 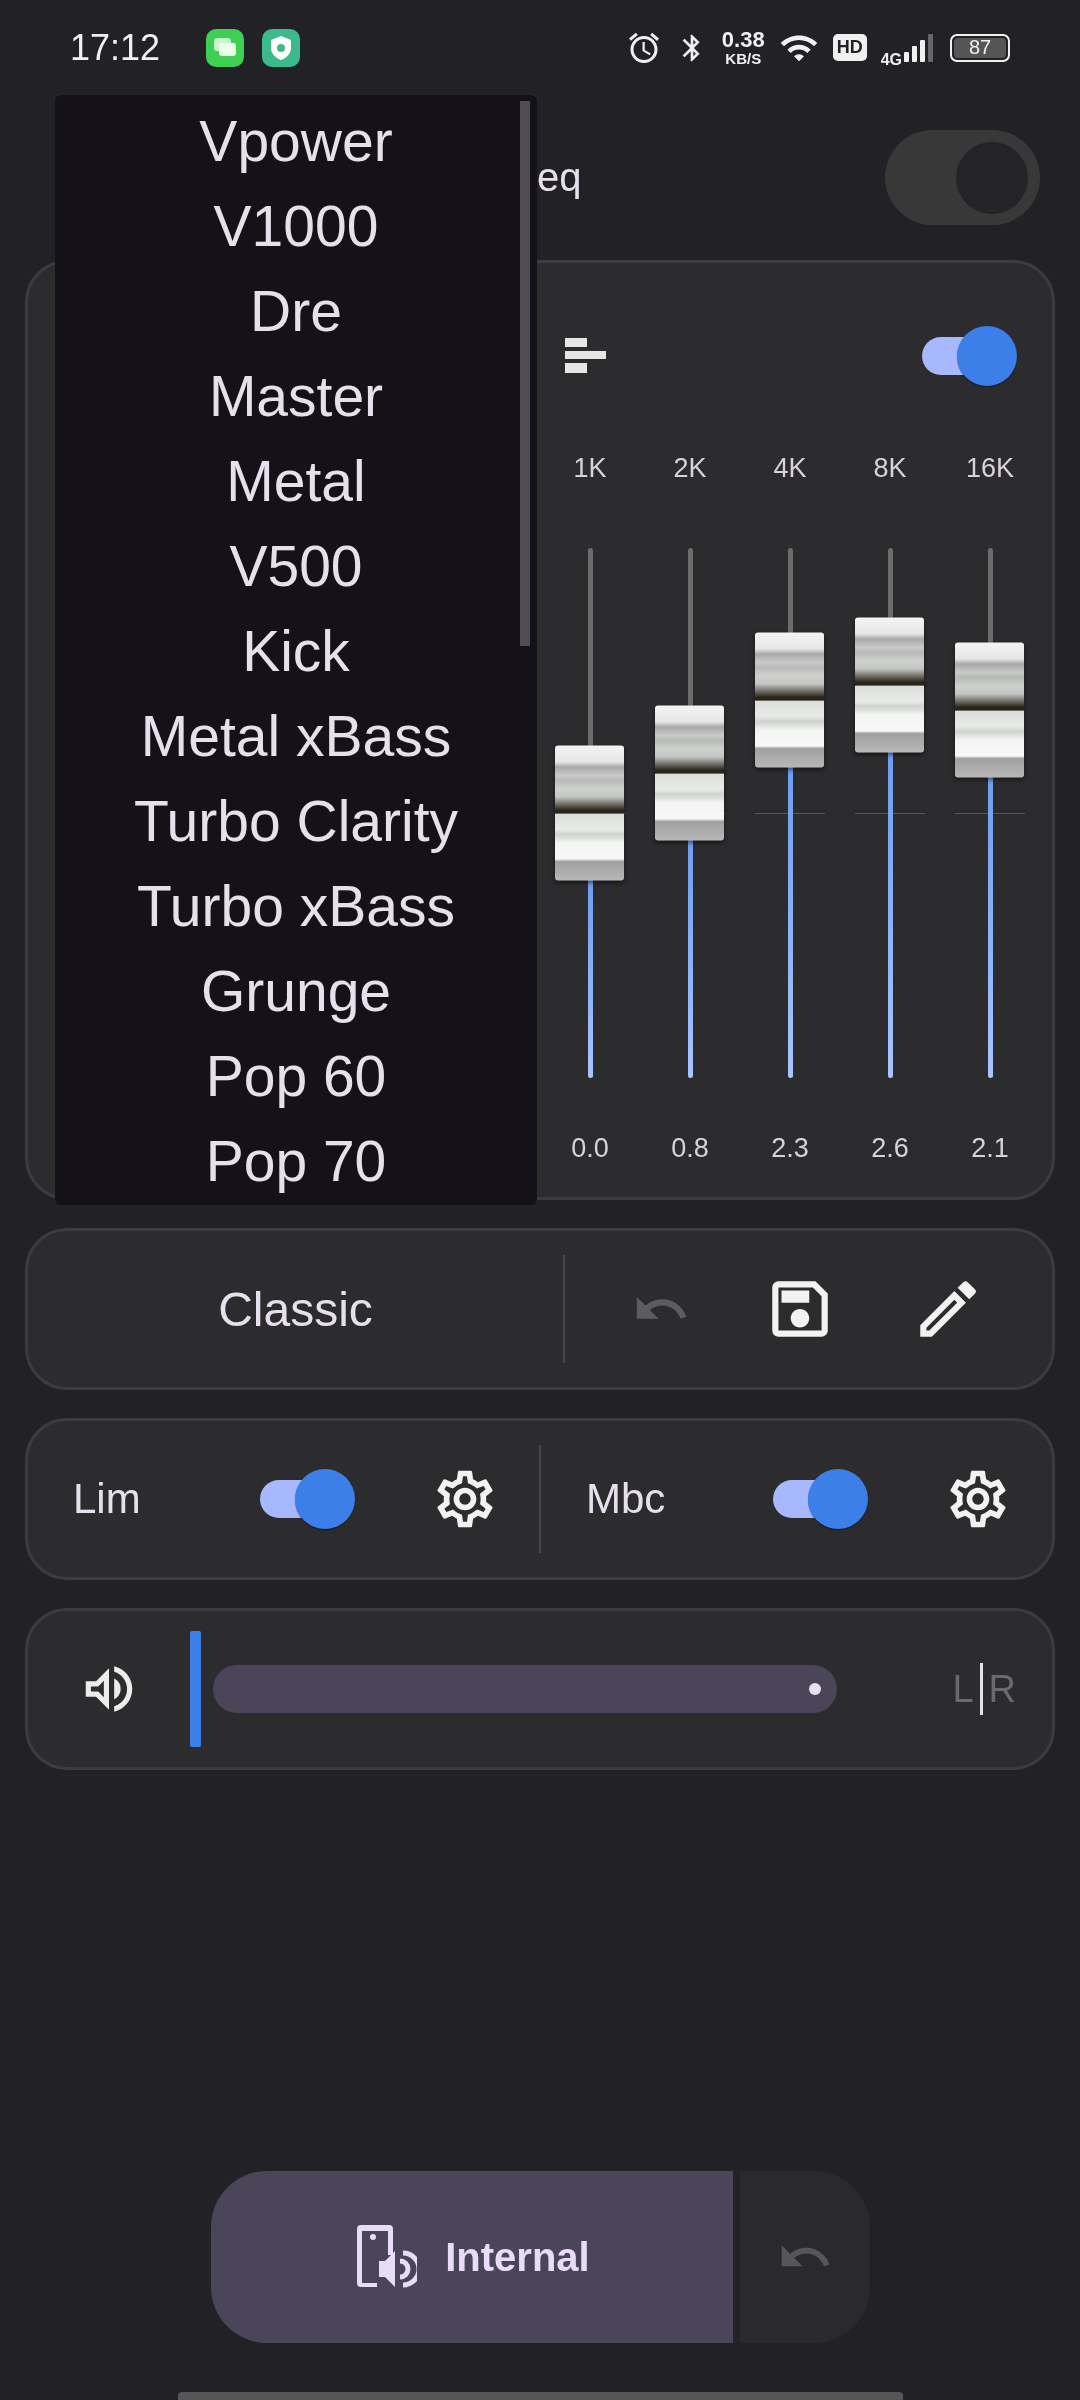 What do you see at coordinates (513, 1689) in the screenshot?
I see `volume-slider` at bounding box center [513, 1689].